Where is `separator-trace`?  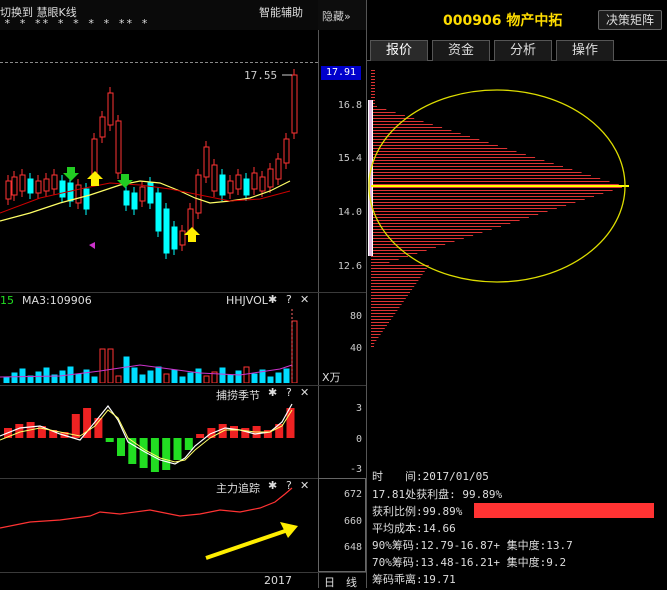 separator-trace is located at coordinates (183, 478).